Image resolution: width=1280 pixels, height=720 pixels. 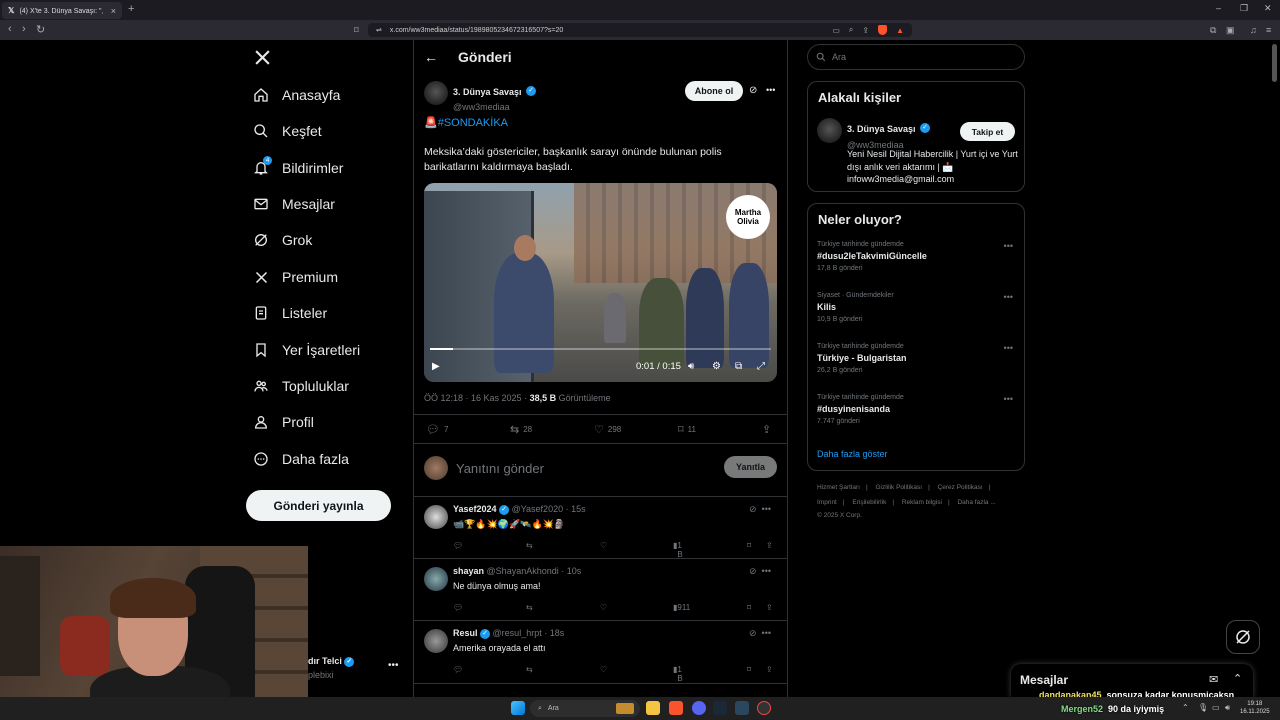 I want to click on author-avatar, so click(x=436, y=93).